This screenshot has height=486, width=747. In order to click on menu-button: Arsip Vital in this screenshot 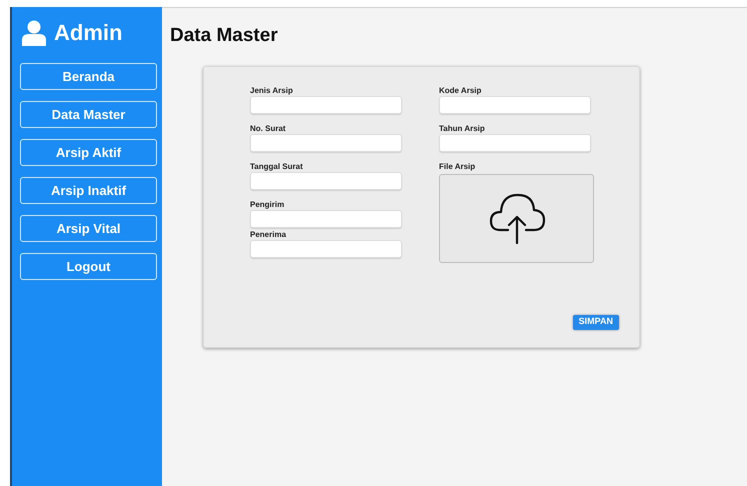, I will do `click(88, 228)`.